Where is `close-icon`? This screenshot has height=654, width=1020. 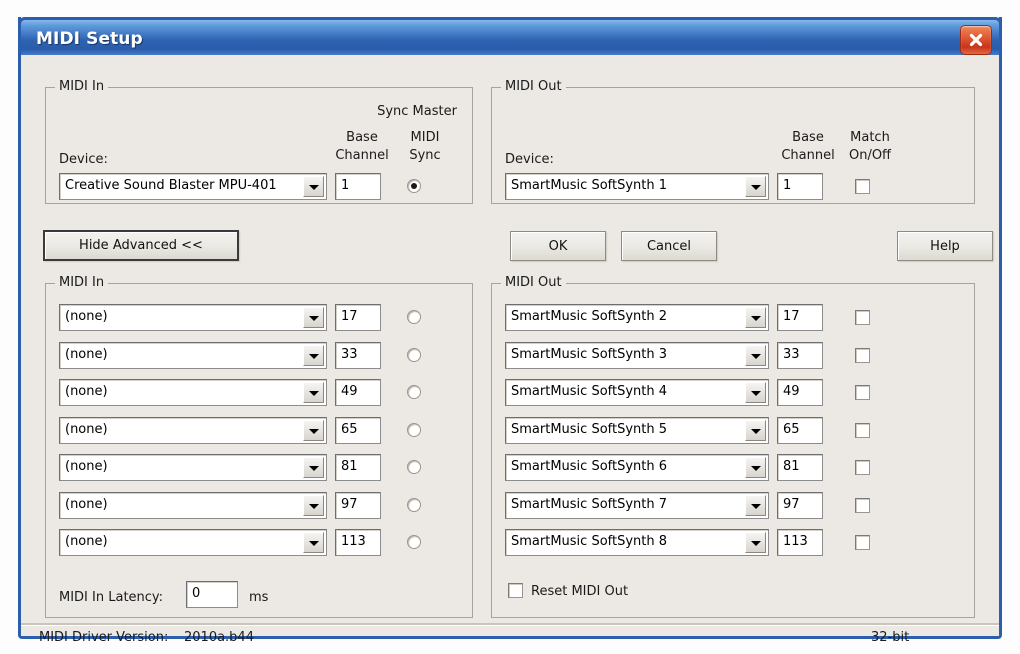
close-icon is located at coordinates (976, 40).